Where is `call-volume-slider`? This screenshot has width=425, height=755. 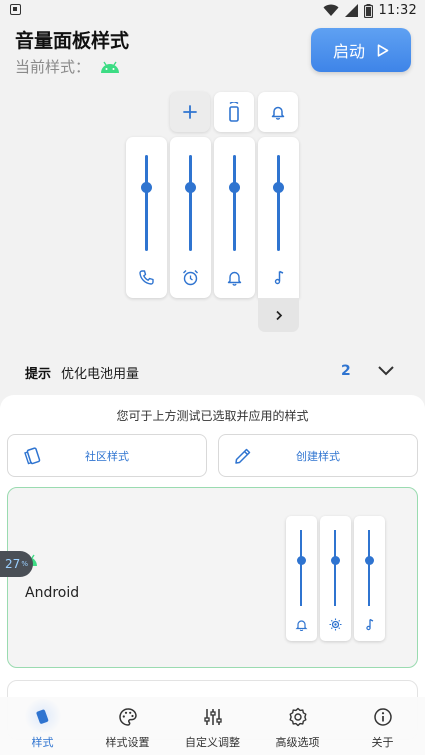
call-volume-slider is located at coordinates (146, 217).